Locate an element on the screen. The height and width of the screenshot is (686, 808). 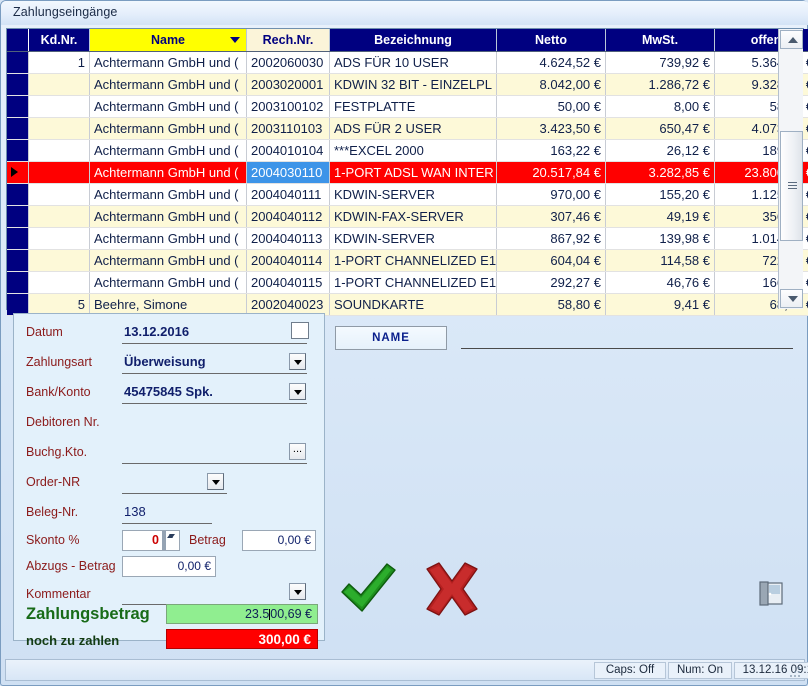
cell-rech: 2003020001 is located at coordinates (288, 84).